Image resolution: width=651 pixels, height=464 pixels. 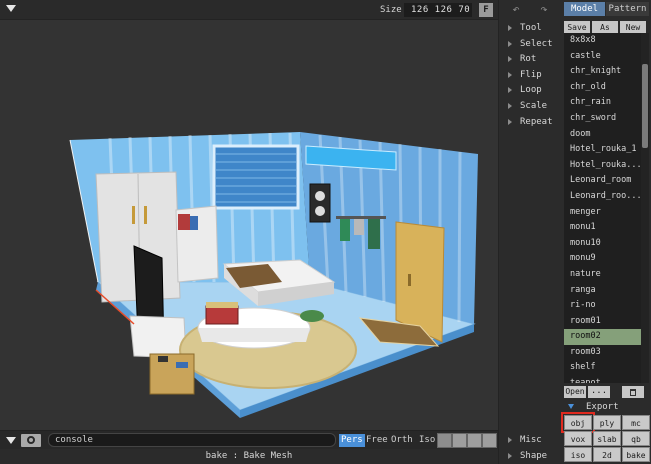 I want to click on file-list-item: room03, so click(x=602, y=353).